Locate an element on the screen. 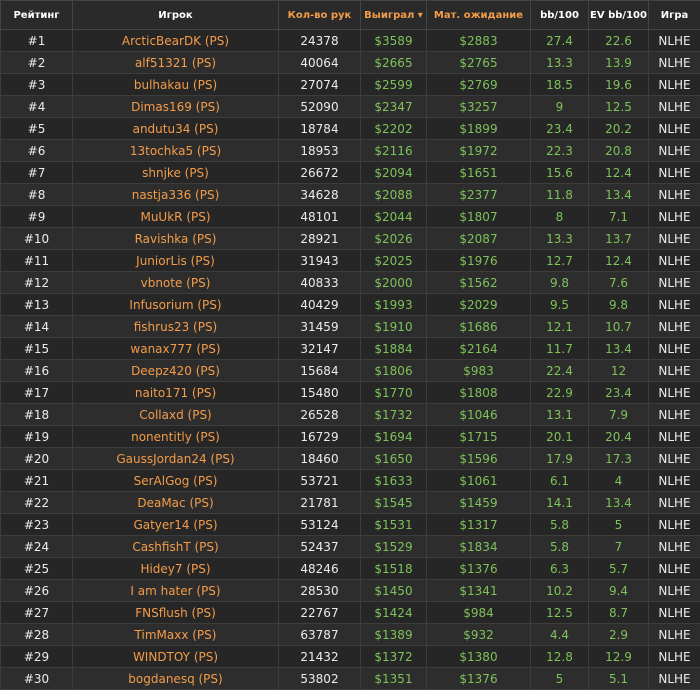 The width and height of the screenshot is (700, 690). rank-cell: #18 is located at coordinates (37, 415).